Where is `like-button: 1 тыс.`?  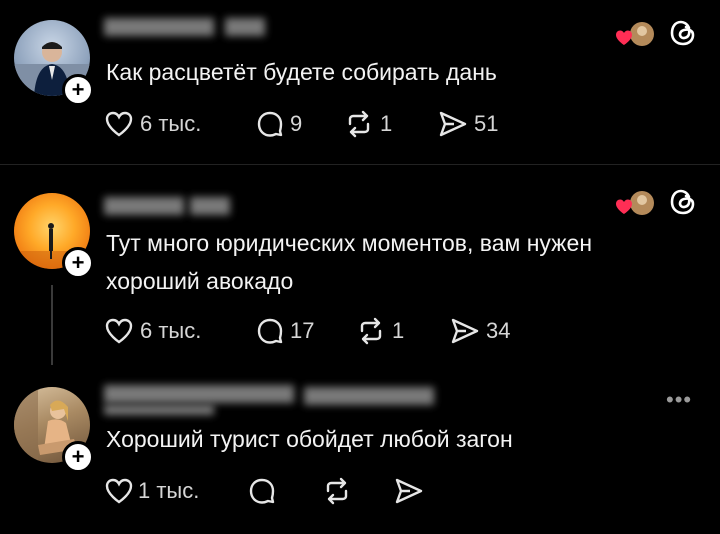
like-button: 1 тыс. is located at coordinates (151, 491).